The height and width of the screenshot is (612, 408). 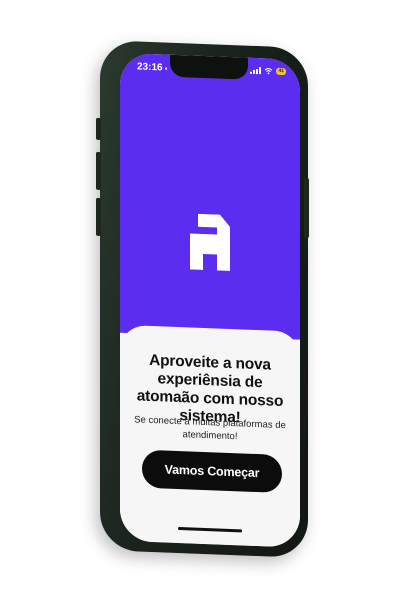 I want to click on power-button, so click(x=306, y=208).